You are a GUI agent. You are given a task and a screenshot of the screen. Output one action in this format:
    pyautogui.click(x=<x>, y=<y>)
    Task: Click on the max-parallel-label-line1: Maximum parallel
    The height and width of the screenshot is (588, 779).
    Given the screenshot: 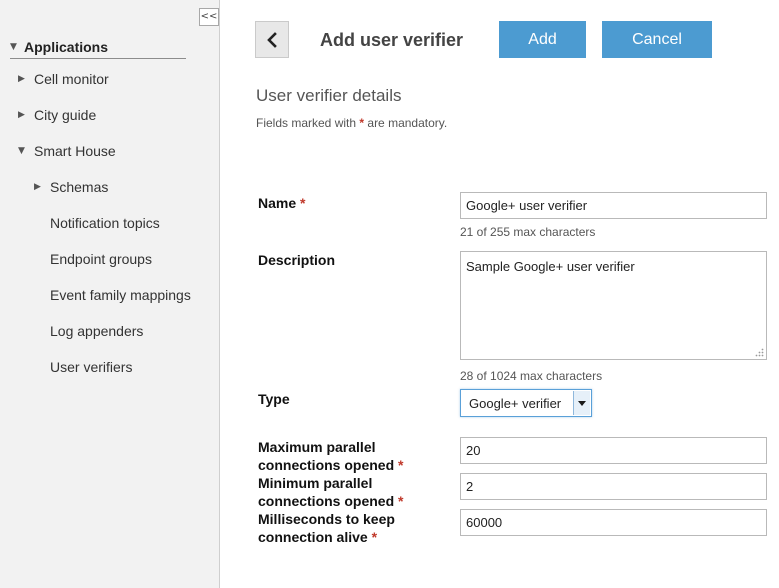 What is the action you would take?
    pyautogui.click(x=317, y=447)
    